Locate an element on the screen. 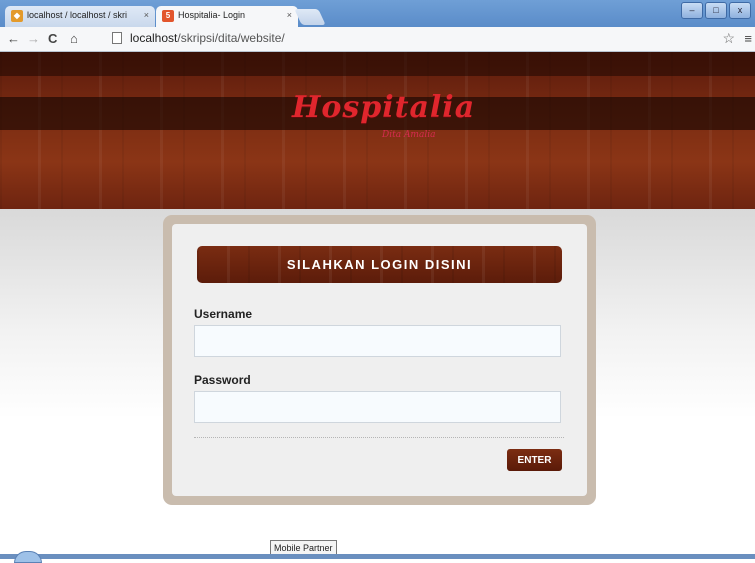 Image resolution: width=755 pixels, height=563 pixels. site-logo: Hospitalia is located at coordinates (384, 107).